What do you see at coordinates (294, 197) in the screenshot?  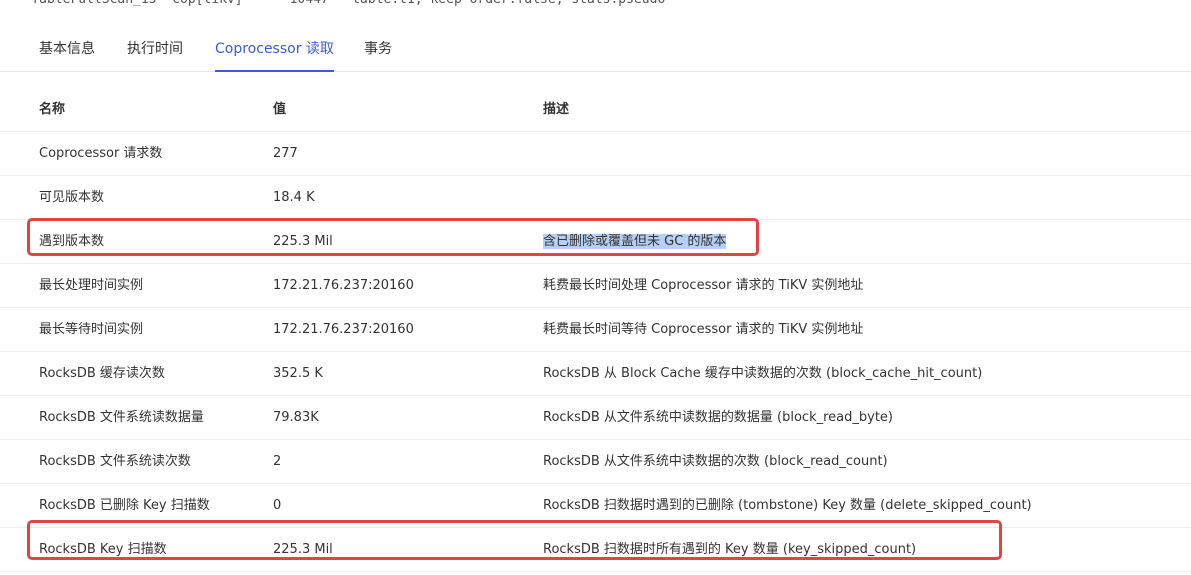 I see `row-value: 18.4 K` at bounding box center [294, 197].